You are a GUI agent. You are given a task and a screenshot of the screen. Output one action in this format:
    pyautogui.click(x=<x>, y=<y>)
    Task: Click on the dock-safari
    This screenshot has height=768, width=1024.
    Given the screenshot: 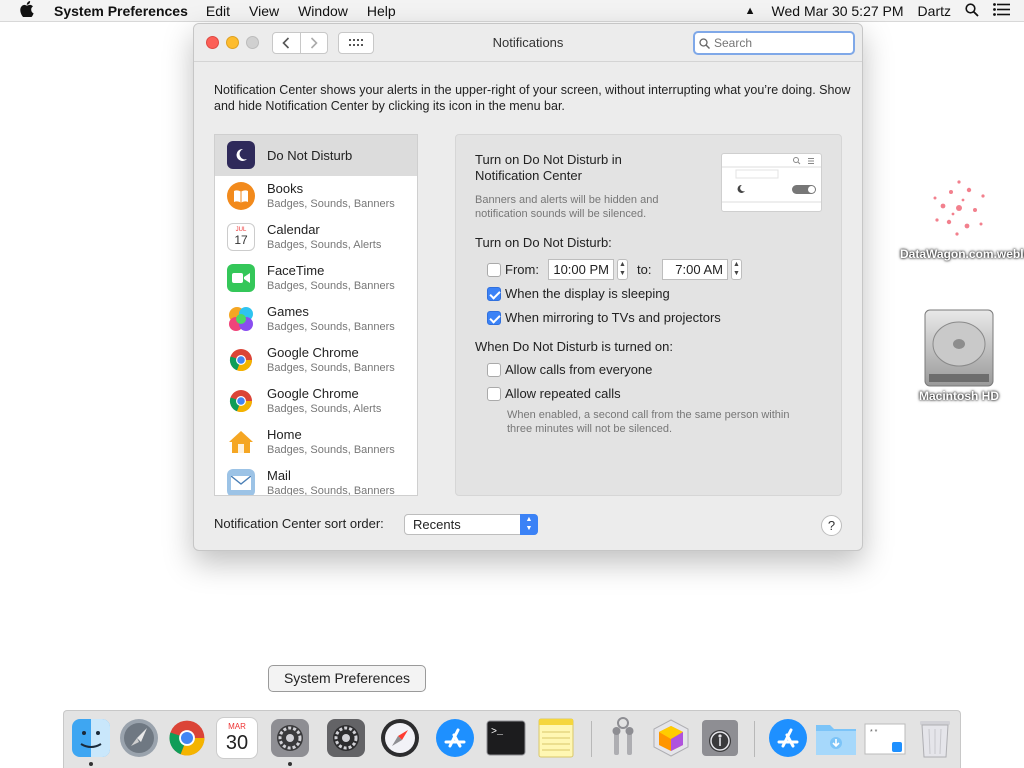 What is the action you would take?
    pyautogui.click(x=400, y=738)
    